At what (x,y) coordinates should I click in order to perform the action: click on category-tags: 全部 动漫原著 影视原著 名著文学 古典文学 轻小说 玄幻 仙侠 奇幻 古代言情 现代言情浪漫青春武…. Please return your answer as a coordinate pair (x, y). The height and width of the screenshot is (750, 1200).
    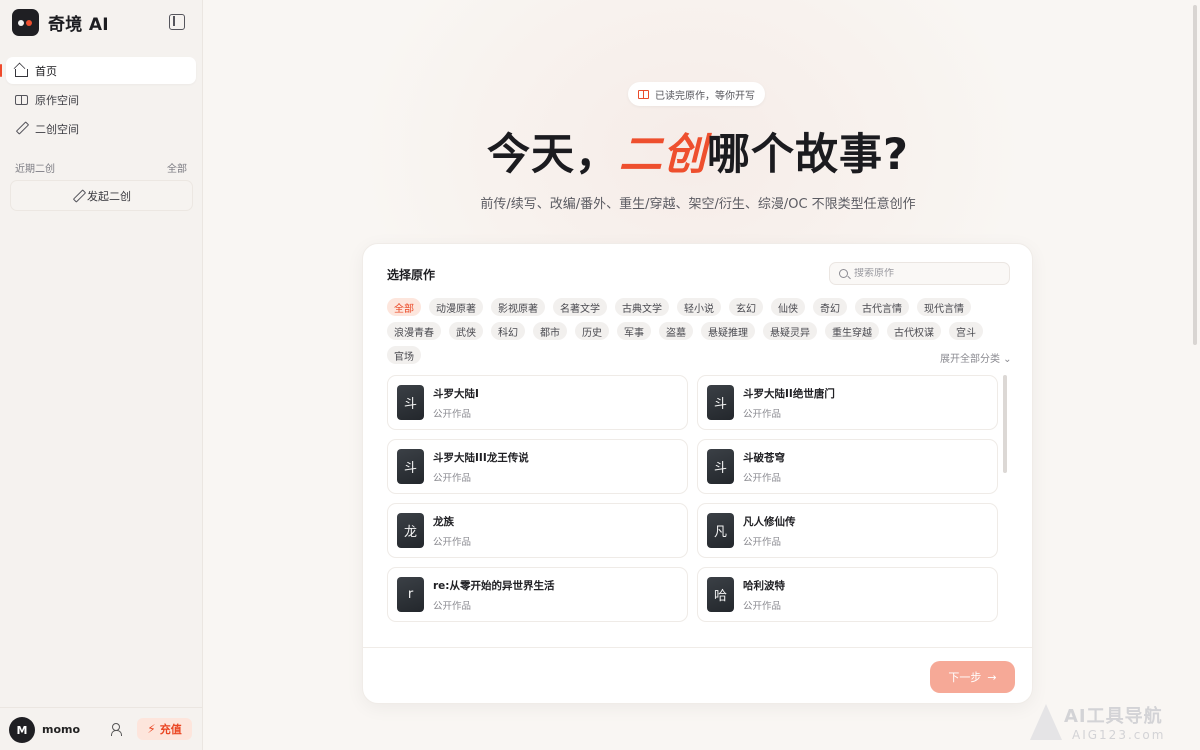
    Looking at the image, I should click on (702, 331).